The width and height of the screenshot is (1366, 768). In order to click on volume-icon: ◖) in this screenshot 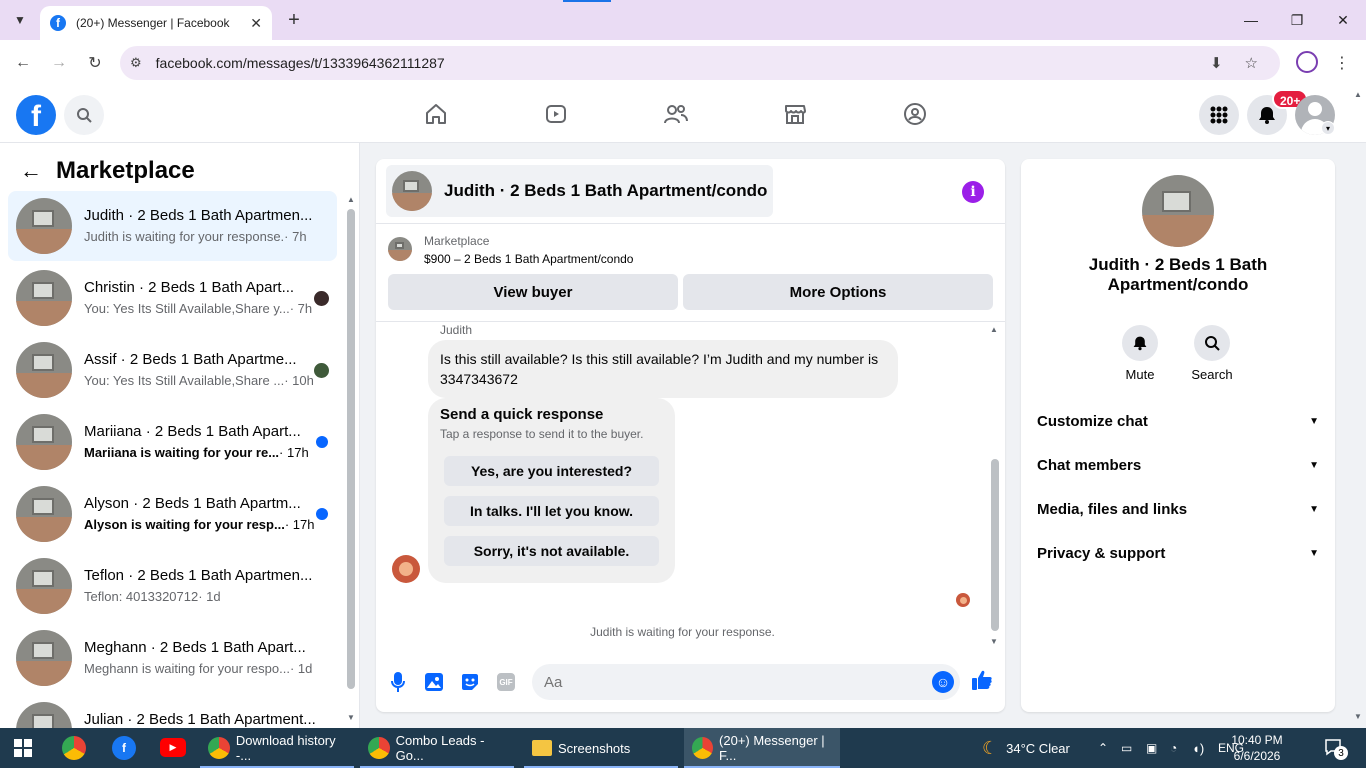, I will do `click(1198, 748)`.